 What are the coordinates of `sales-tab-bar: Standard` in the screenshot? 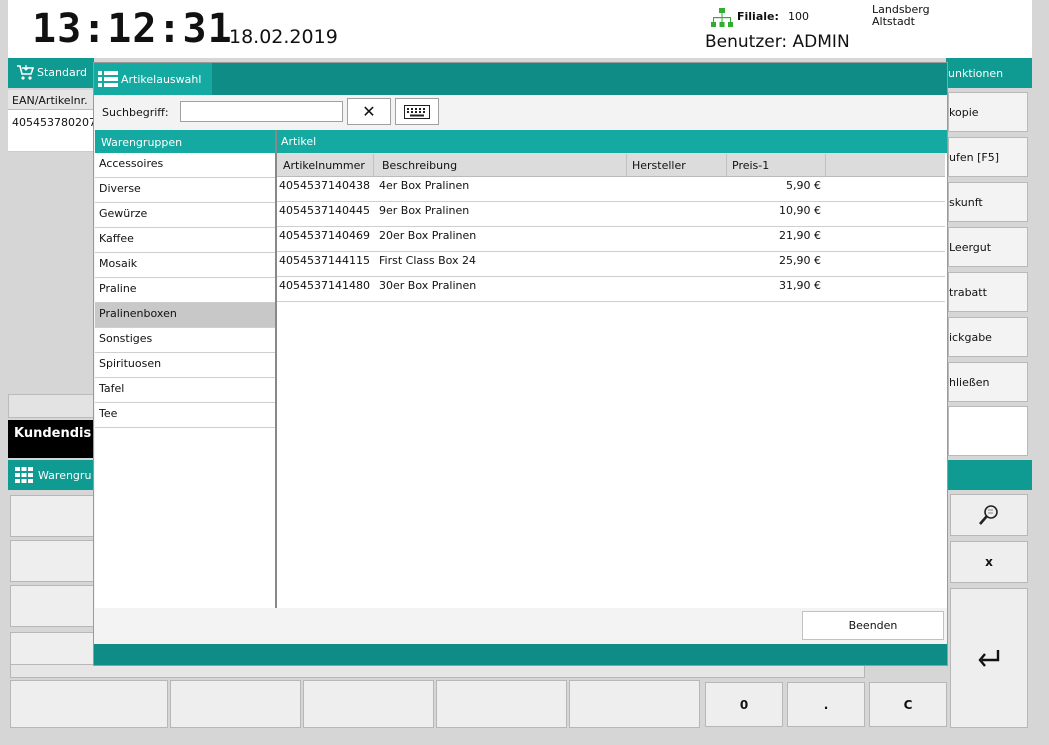 It's located at (51, 73).